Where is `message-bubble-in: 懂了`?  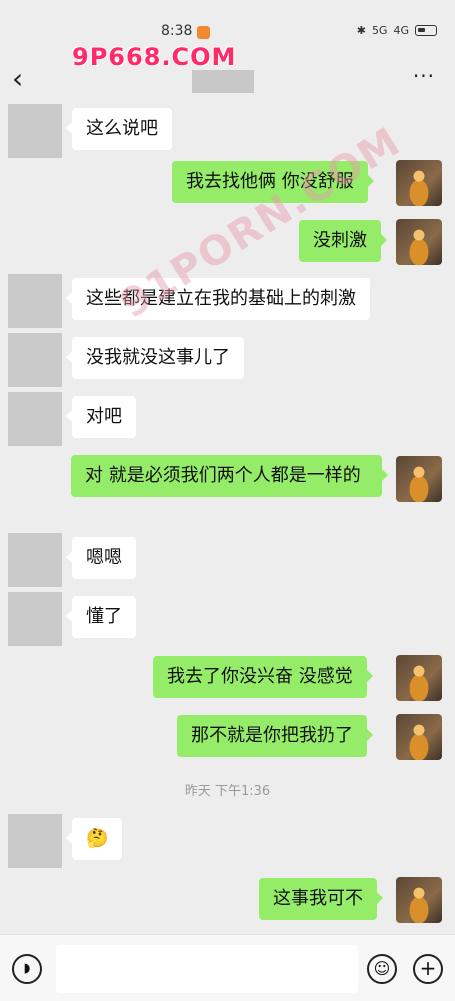
message-bubble-in: 懂了 is located at coordinates (101, 617).